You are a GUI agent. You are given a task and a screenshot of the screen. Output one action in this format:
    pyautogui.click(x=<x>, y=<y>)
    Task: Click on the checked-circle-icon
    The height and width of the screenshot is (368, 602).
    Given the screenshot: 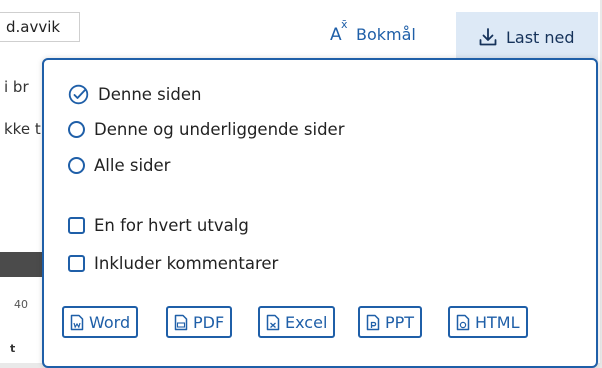 What is the action you would take?
    pyautogui.click(x=78, y=94)
    